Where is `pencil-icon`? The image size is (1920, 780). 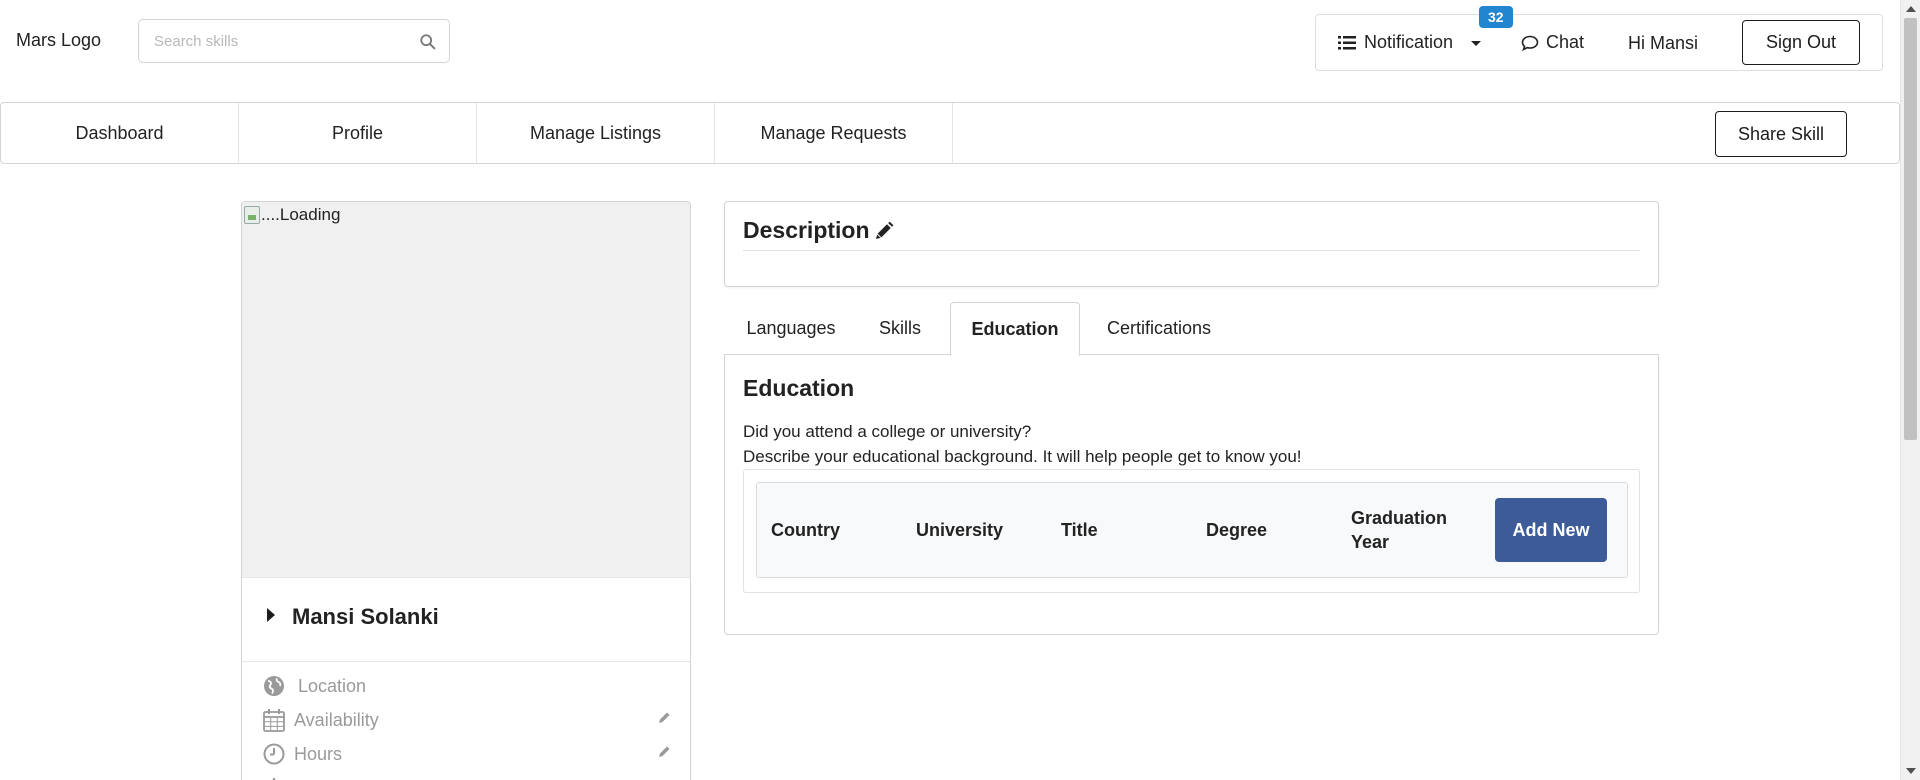 pencil-icon is located at coordinates (884, 231).